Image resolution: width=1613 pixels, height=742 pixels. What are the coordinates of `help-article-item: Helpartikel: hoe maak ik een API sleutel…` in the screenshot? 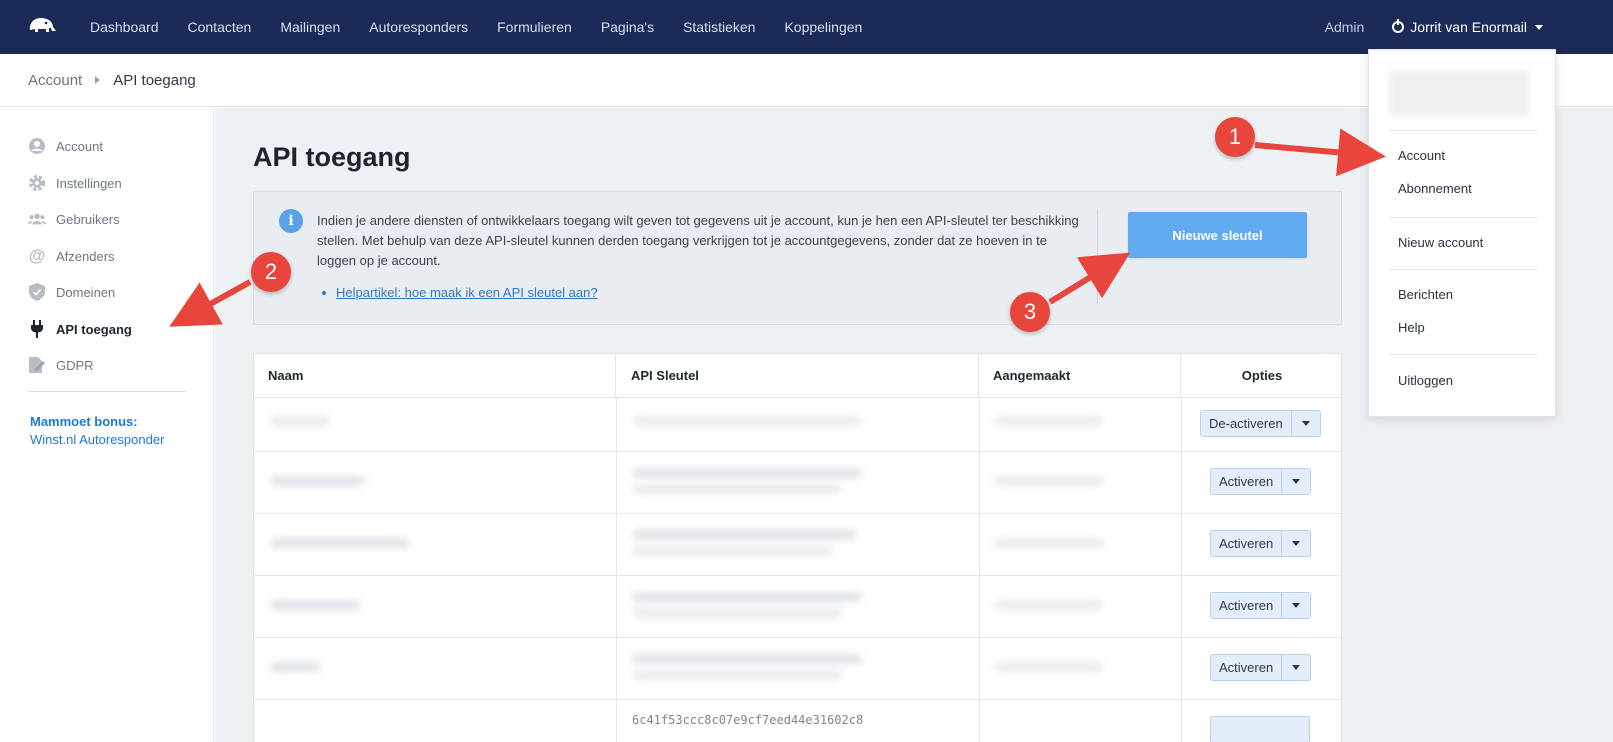 It's located at (460, 292).